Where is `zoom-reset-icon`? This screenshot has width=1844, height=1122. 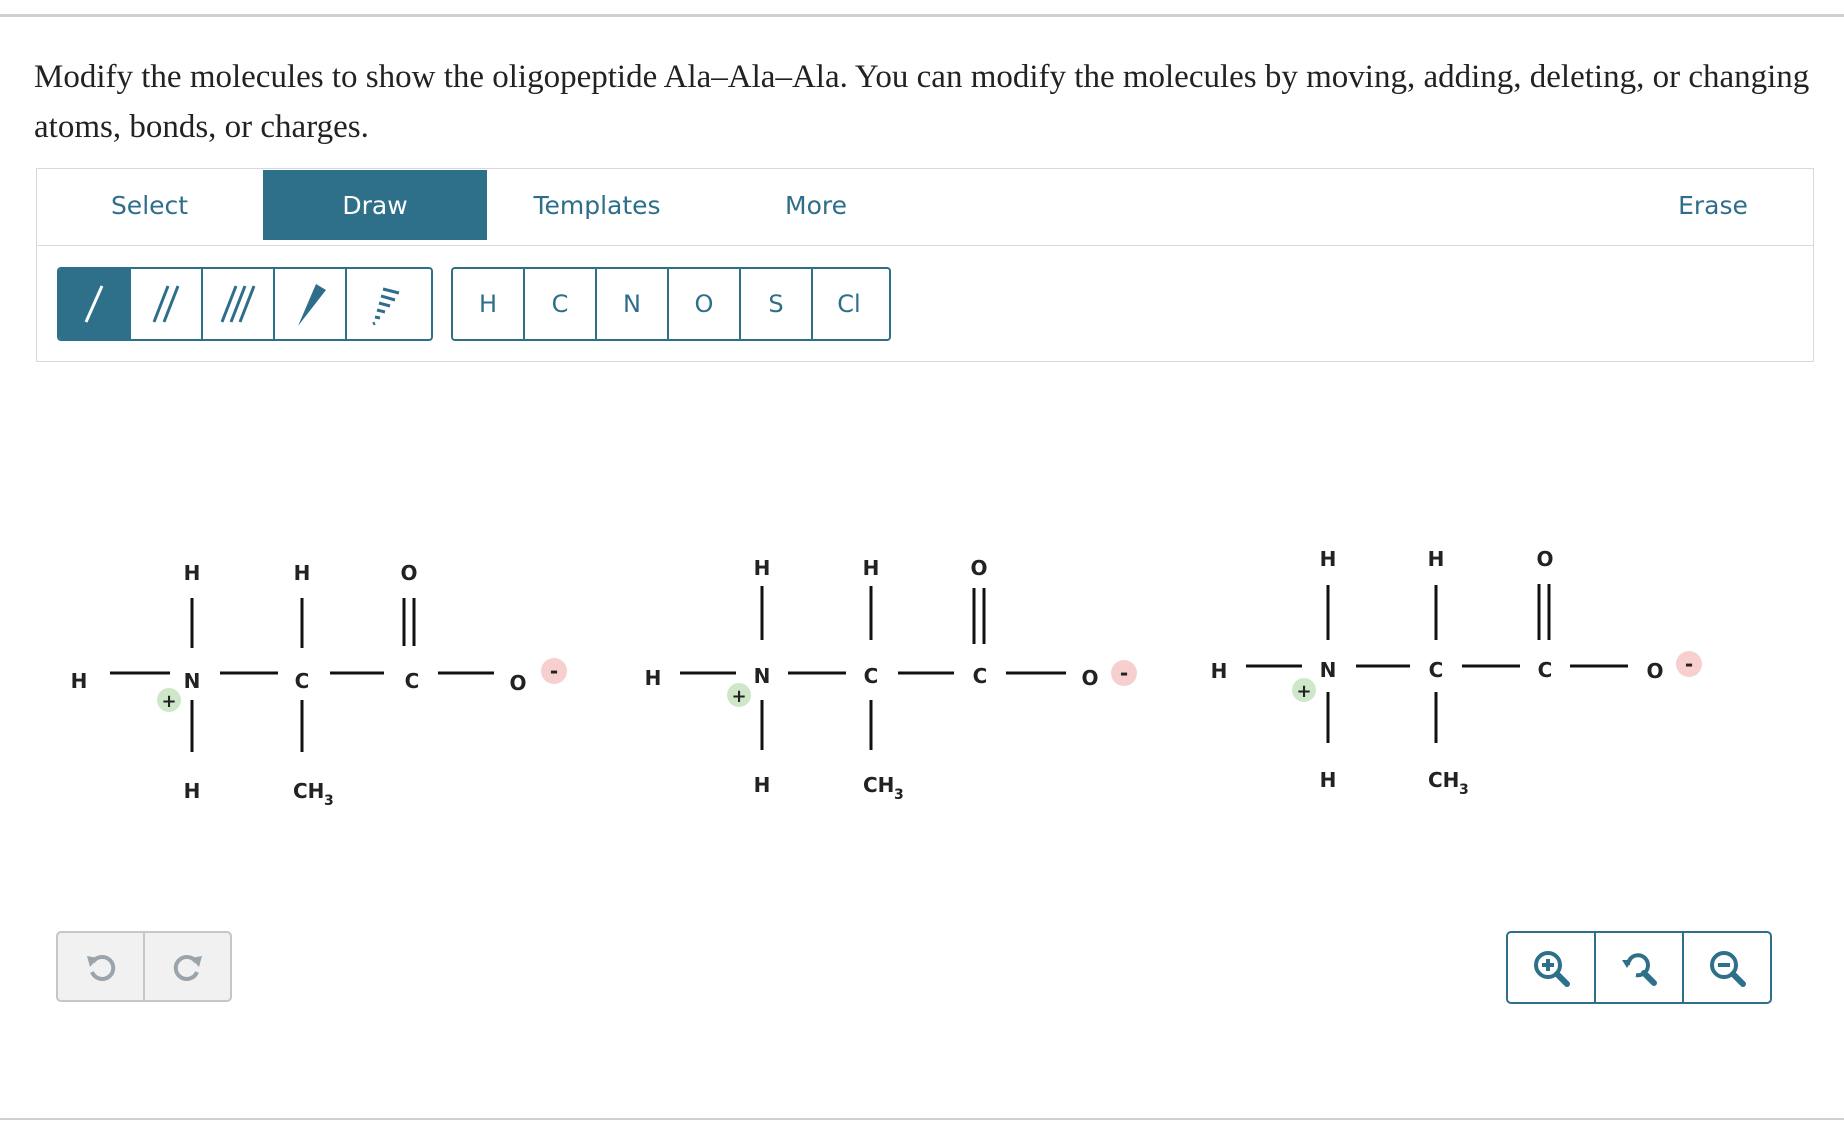
zoom-reset-icon is located at coordinates (1639, 969).